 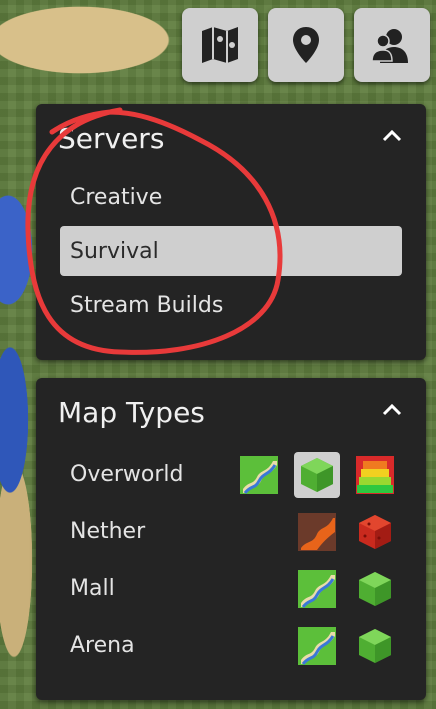 I want to click on server-item-survival: Survival, so click(x=231, y=251).